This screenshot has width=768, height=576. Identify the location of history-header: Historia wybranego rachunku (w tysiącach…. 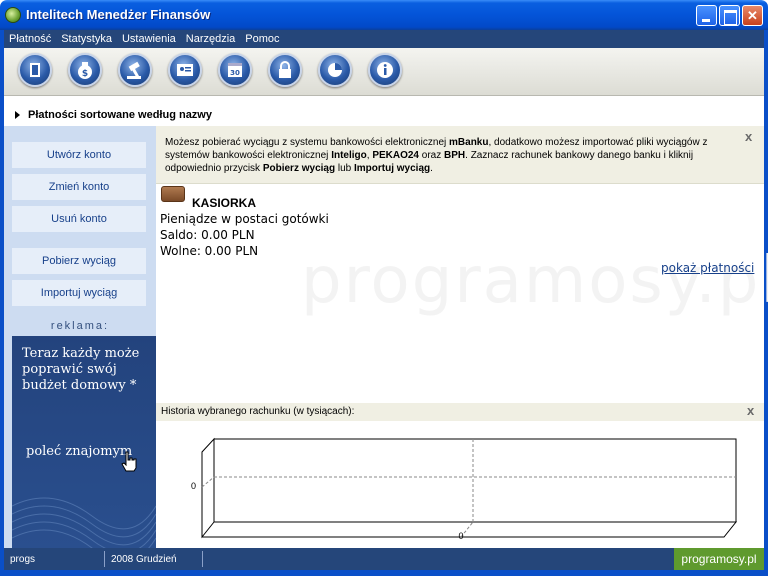
(460, 412).